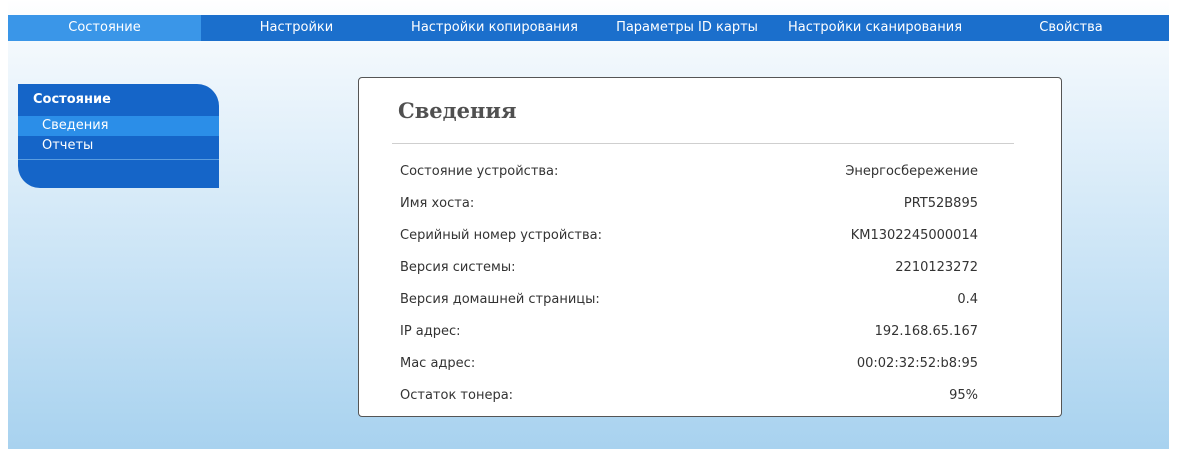 The width and height of the screenshot is (1179, 449). I want to click on row-label: Остаток тонера:, so click(457, 395).